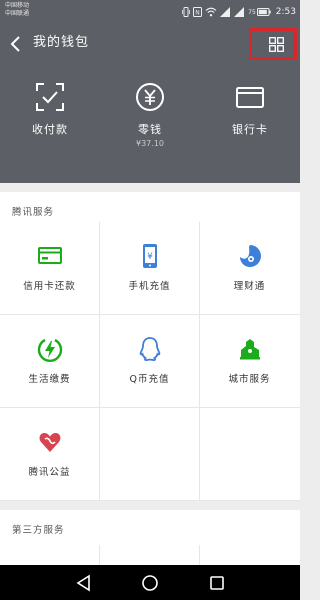  What do you see at coordinates (50, 129) in the screenshot?
I see `header-label-pay: 收付款` at bounding box center [50, 129].